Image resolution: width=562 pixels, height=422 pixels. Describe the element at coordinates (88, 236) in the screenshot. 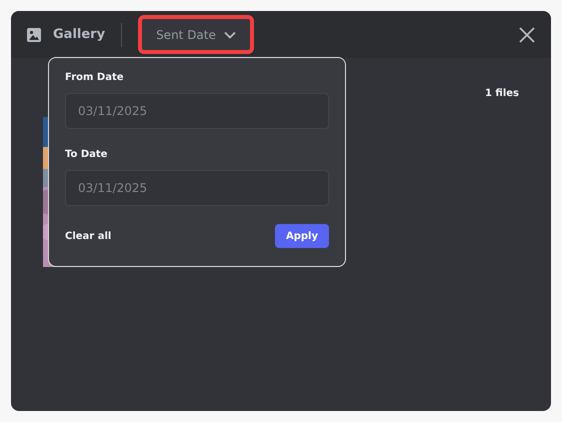

I see `clear-all-button: Clear all` at that location.